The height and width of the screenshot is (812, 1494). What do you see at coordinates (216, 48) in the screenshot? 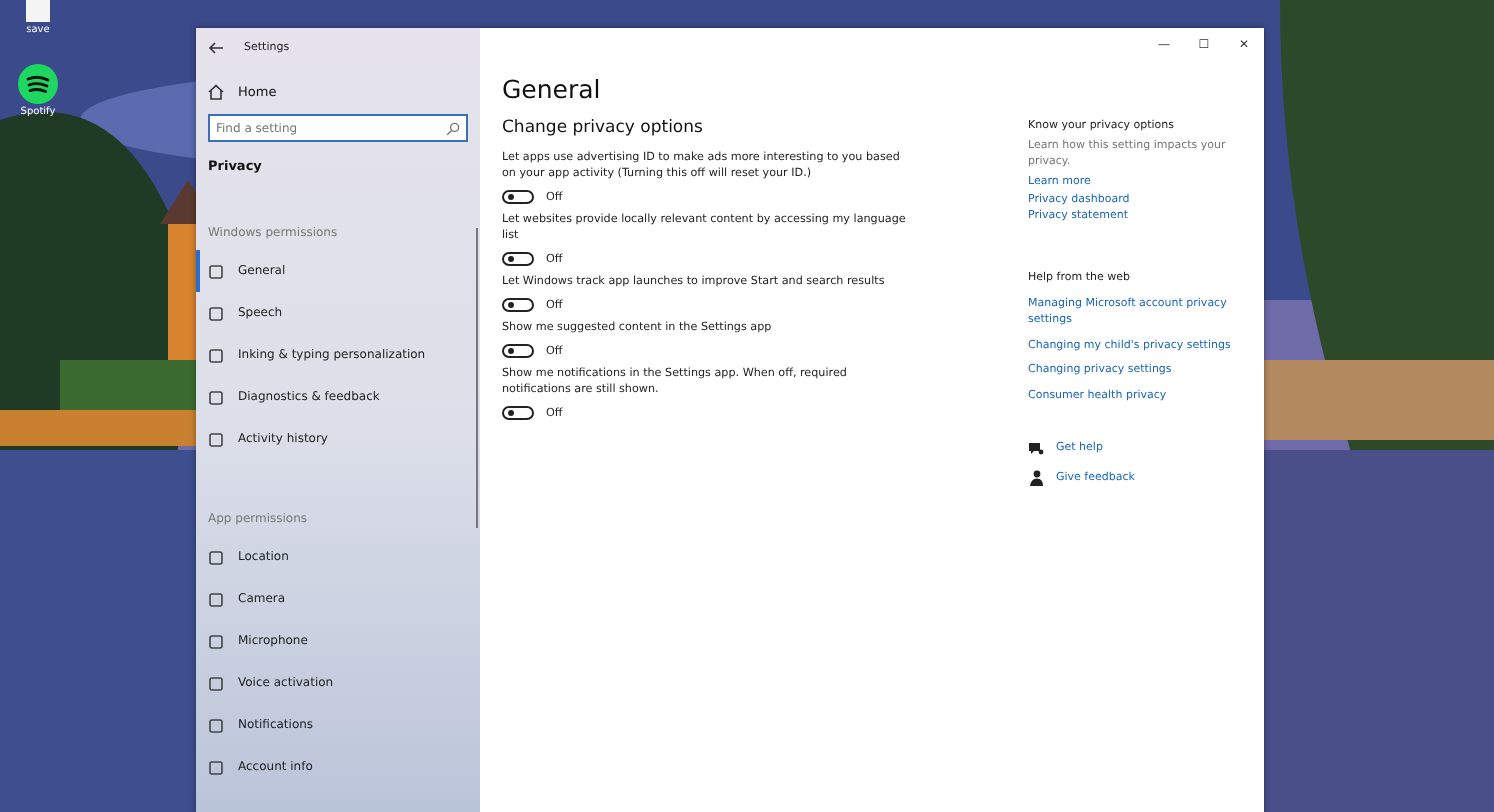
I see `back-arrow-icon` at bounding box center [216, 48].